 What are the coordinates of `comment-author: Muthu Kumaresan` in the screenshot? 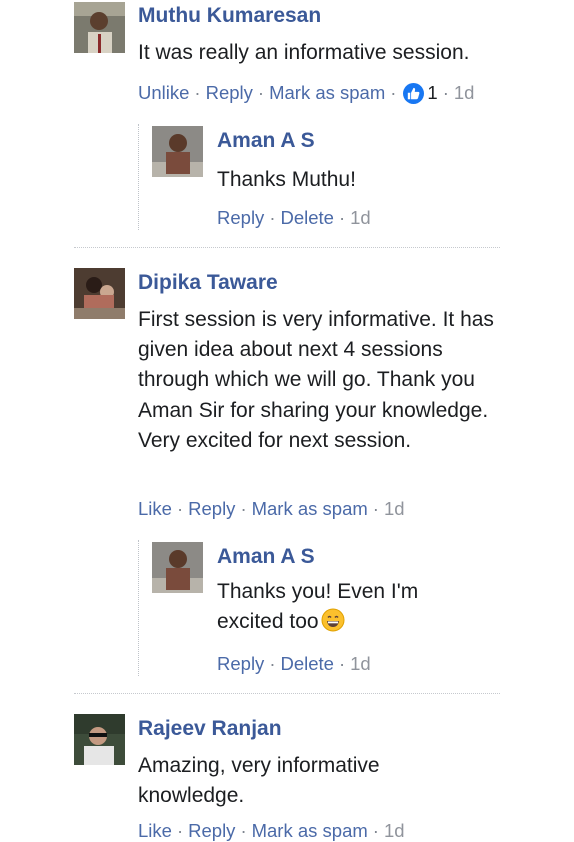 It's located at (229, 16).